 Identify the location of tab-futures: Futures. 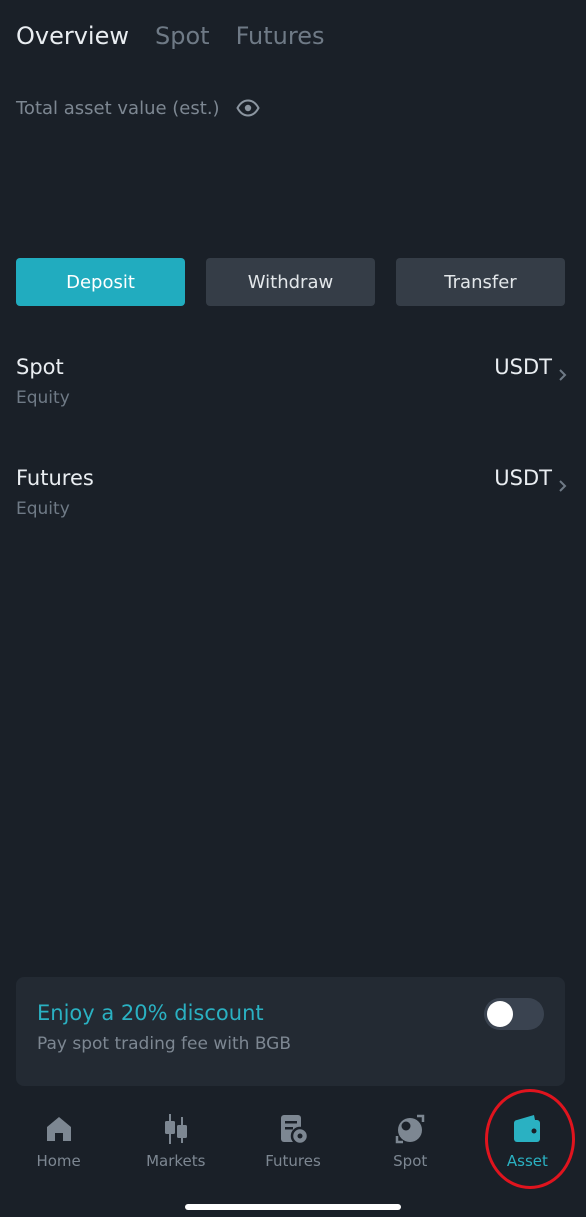
(280, 36).